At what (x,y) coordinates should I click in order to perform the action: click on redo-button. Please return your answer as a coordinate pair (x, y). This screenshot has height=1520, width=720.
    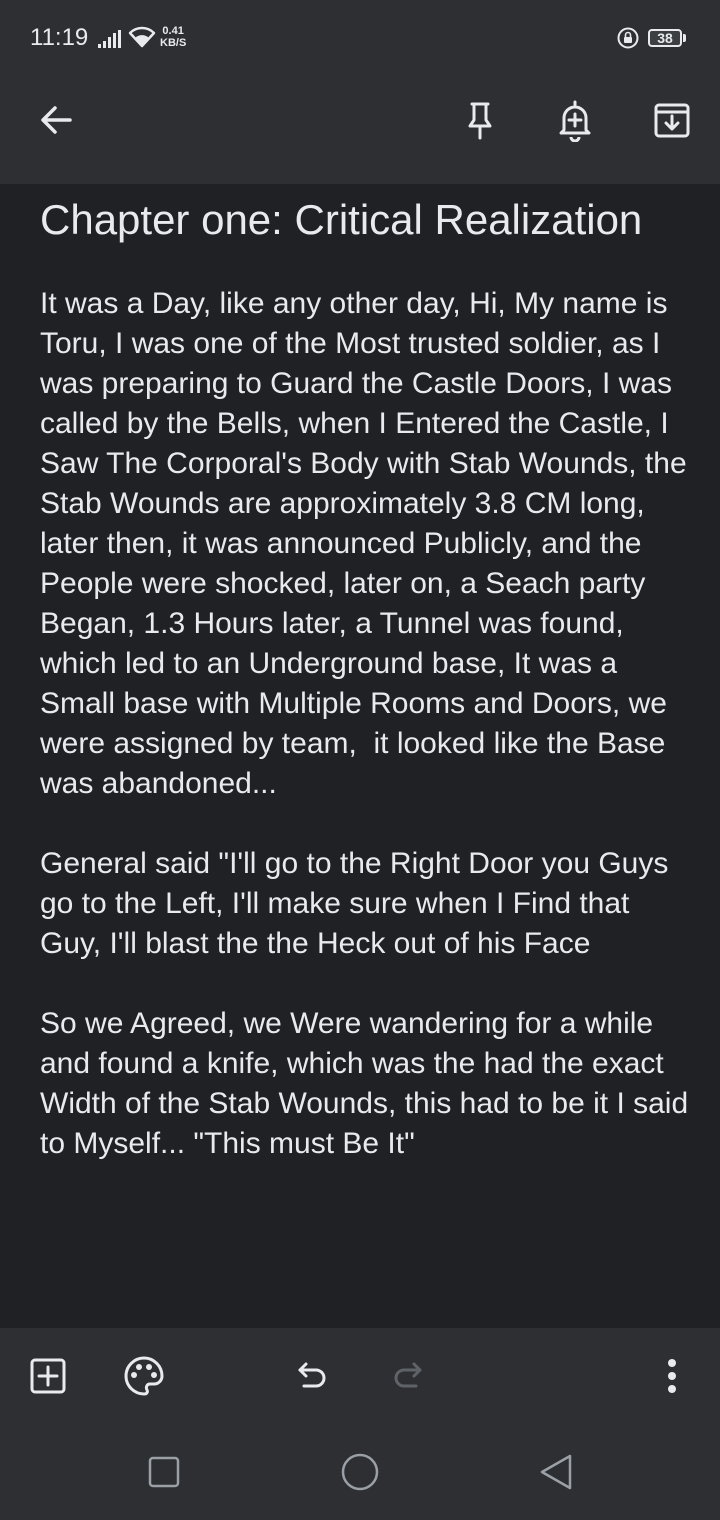
    Looking at the image, I should click on (408, 1376).